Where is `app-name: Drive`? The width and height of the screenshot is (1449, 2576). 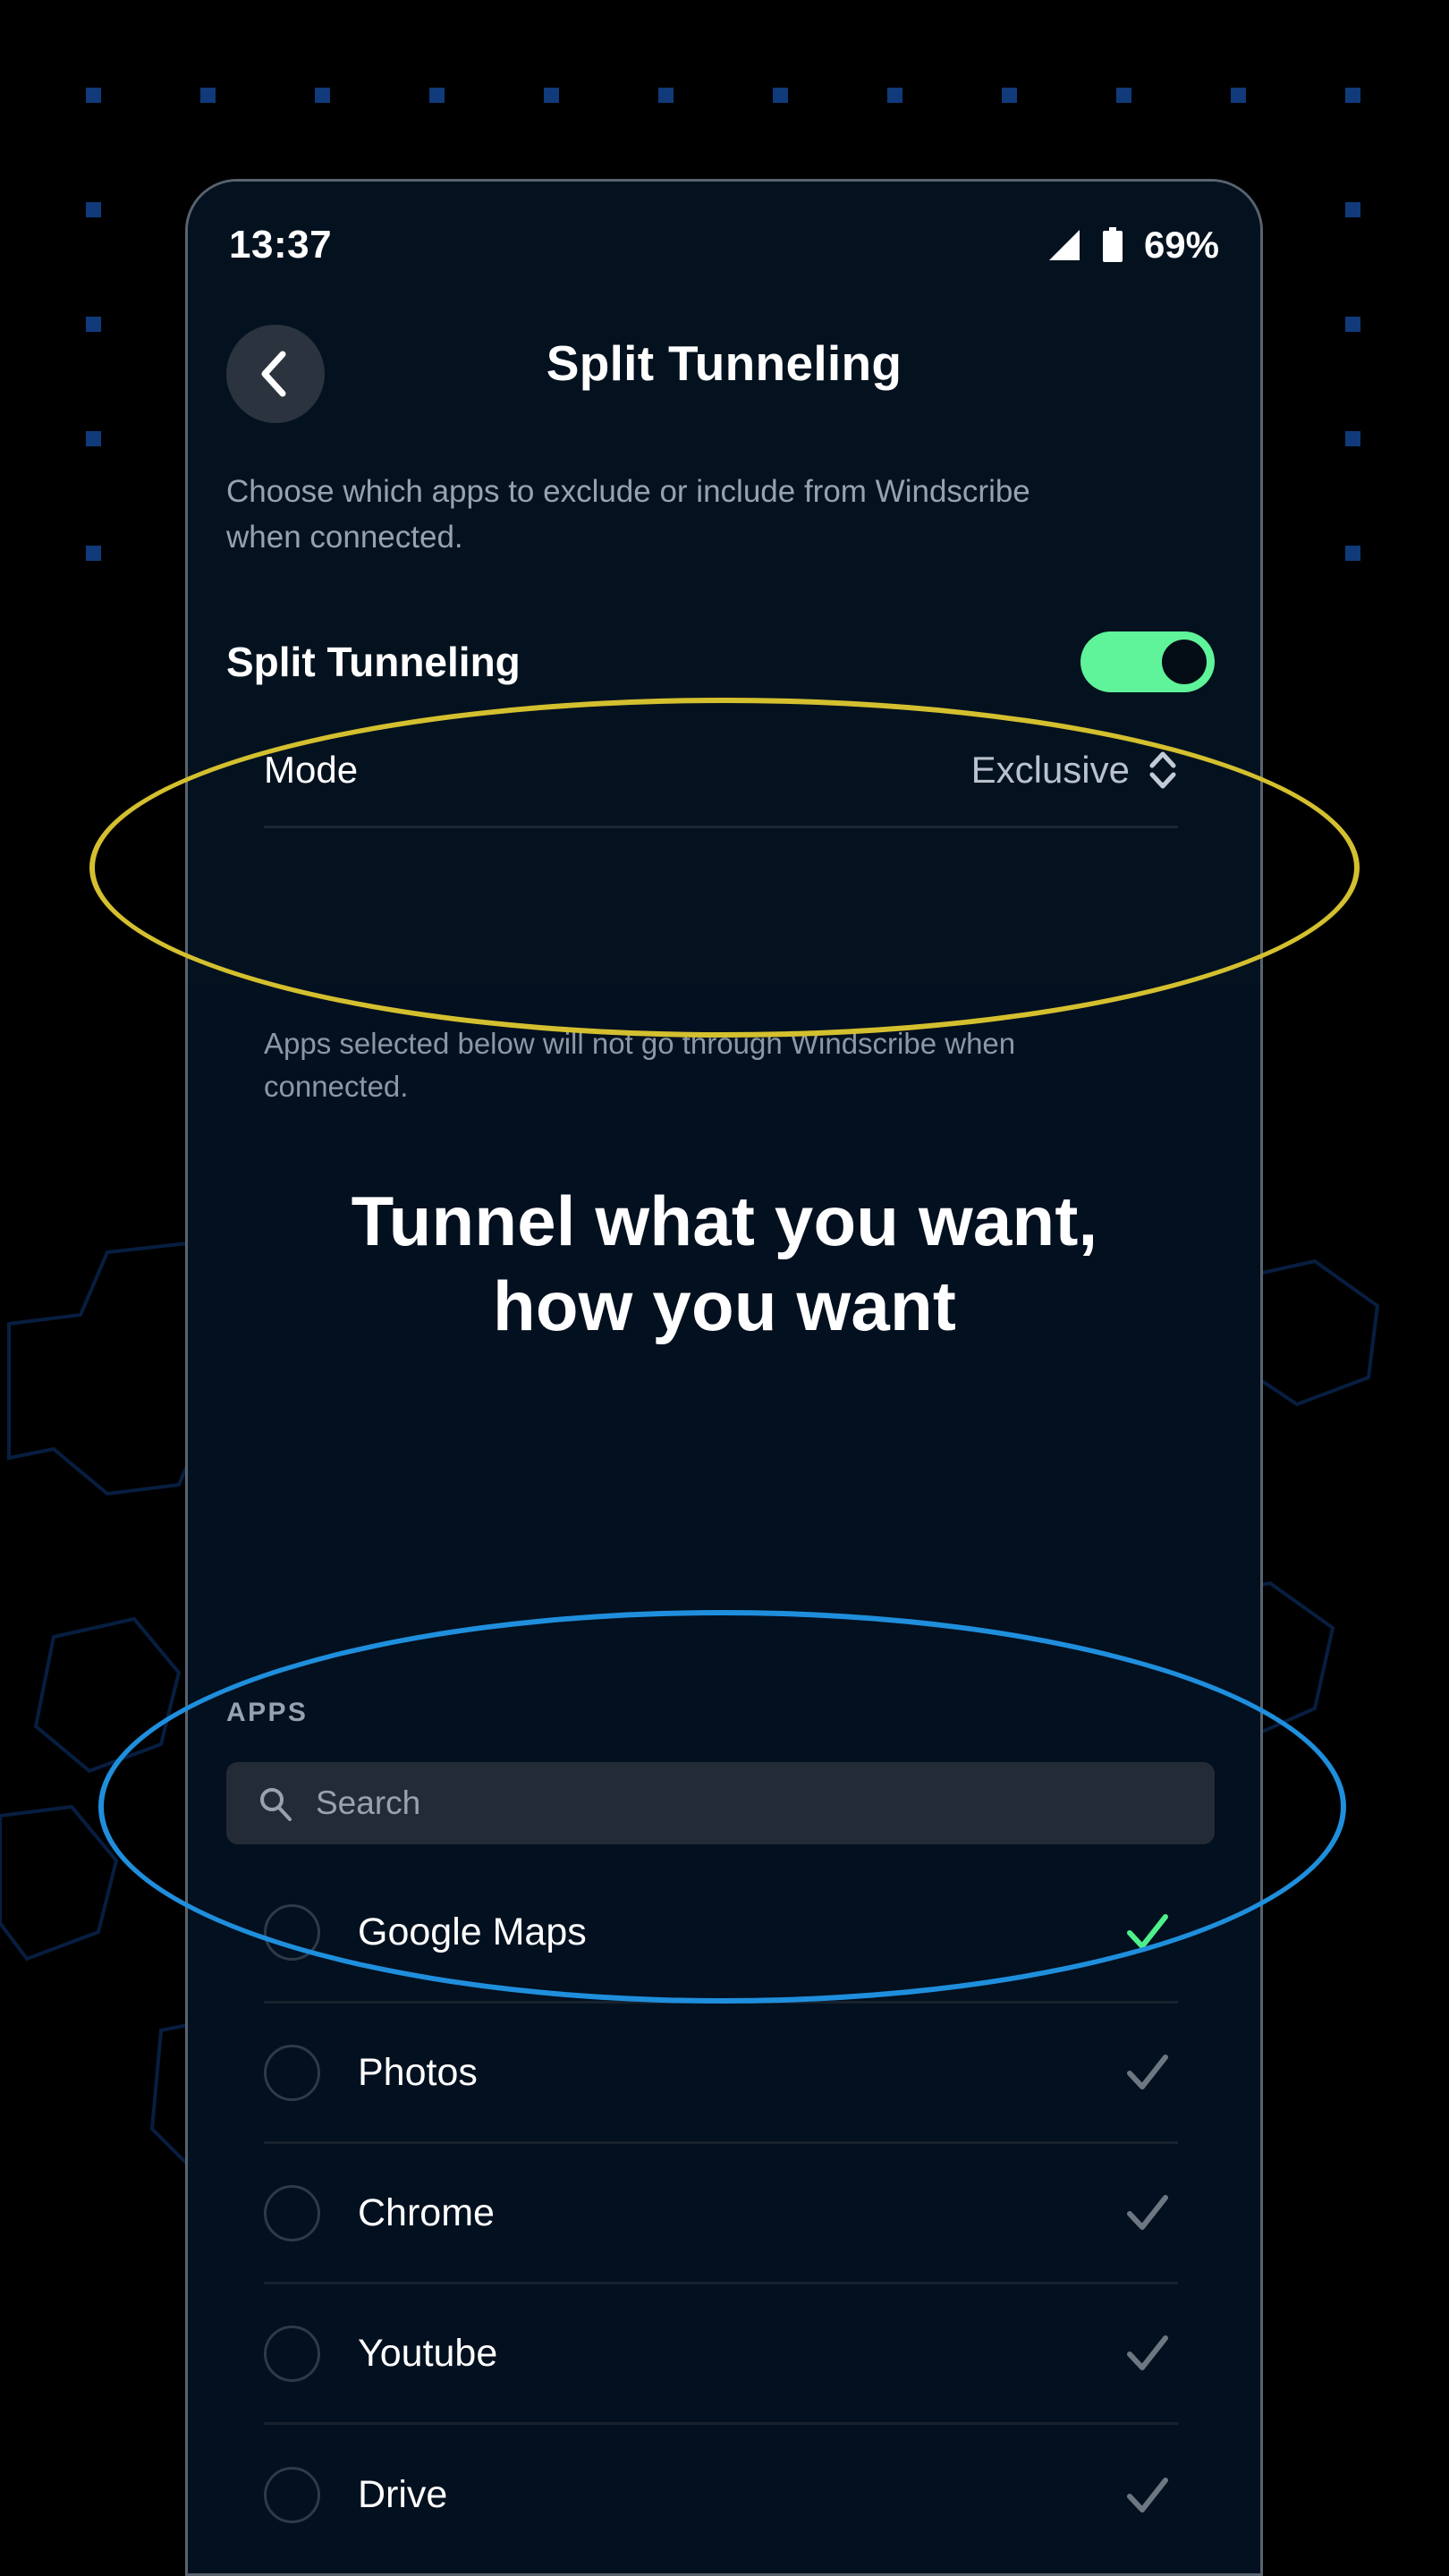
app-name: Drive is located at coordinates (403, 2494).